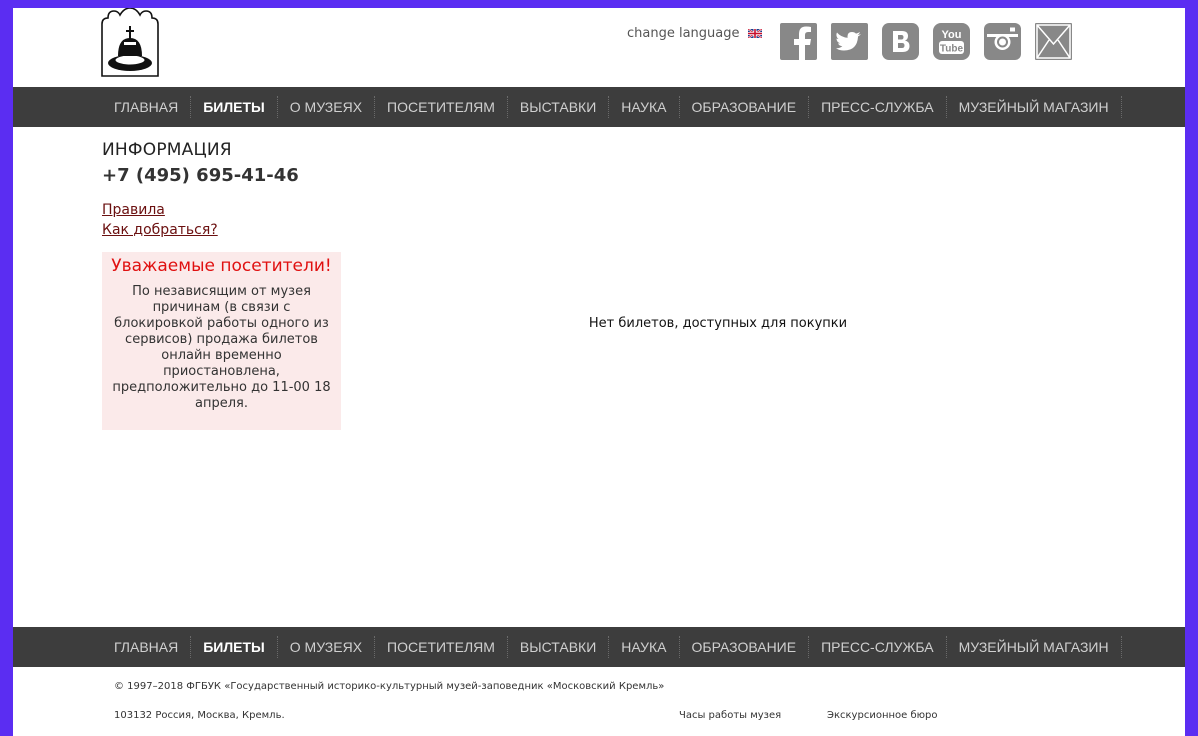  I want to click on nav-item-home: ГЛАВНАЯ, so click(147, 107).